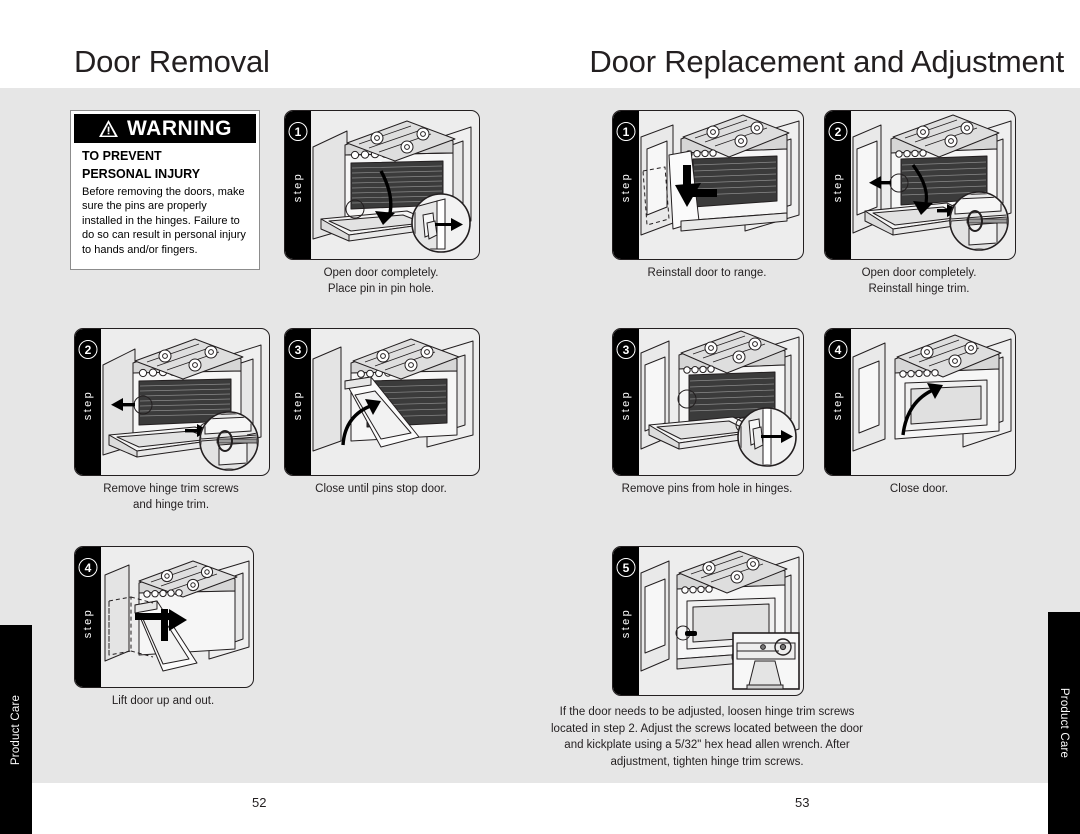 Image resolution: width=1080 pixels, height=834 pixels. I want to click on warning-banner-label: WARNING, so click(179, 128).